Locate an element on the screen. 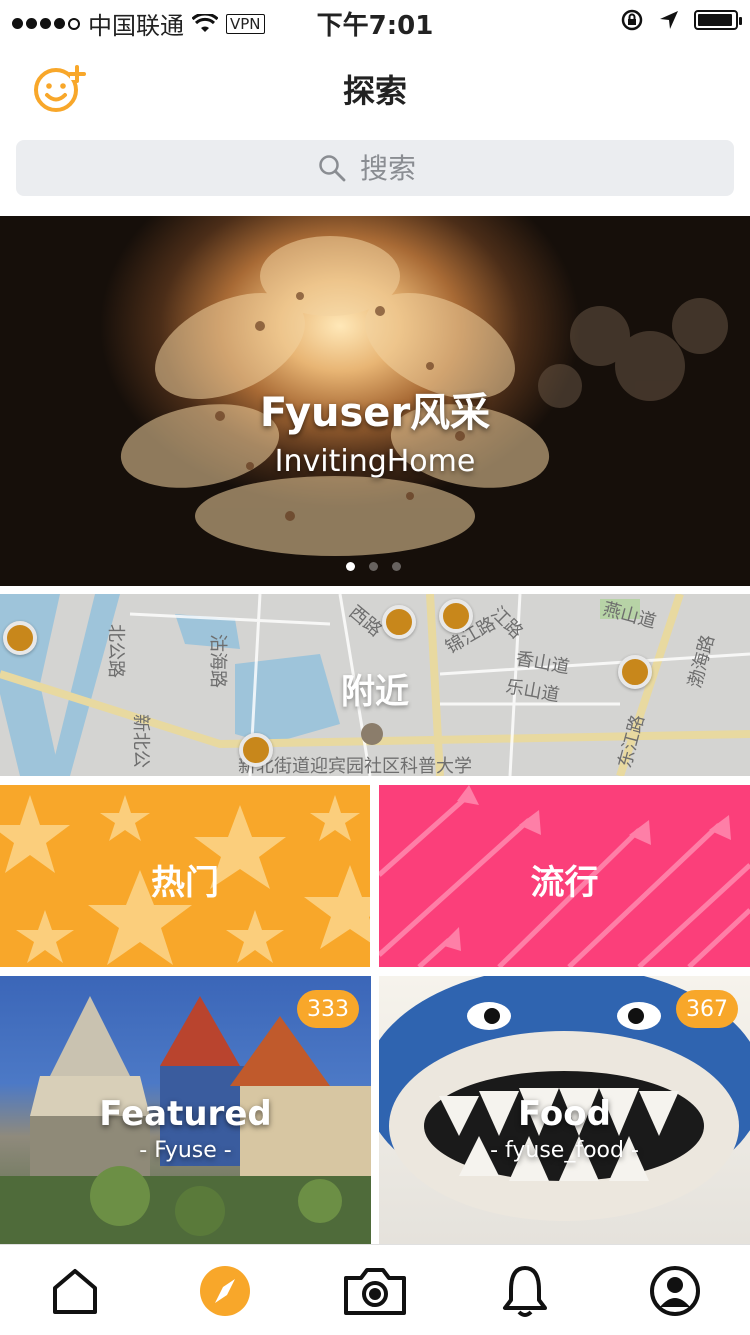  tab-profile is located at coordinates (675, 1291).